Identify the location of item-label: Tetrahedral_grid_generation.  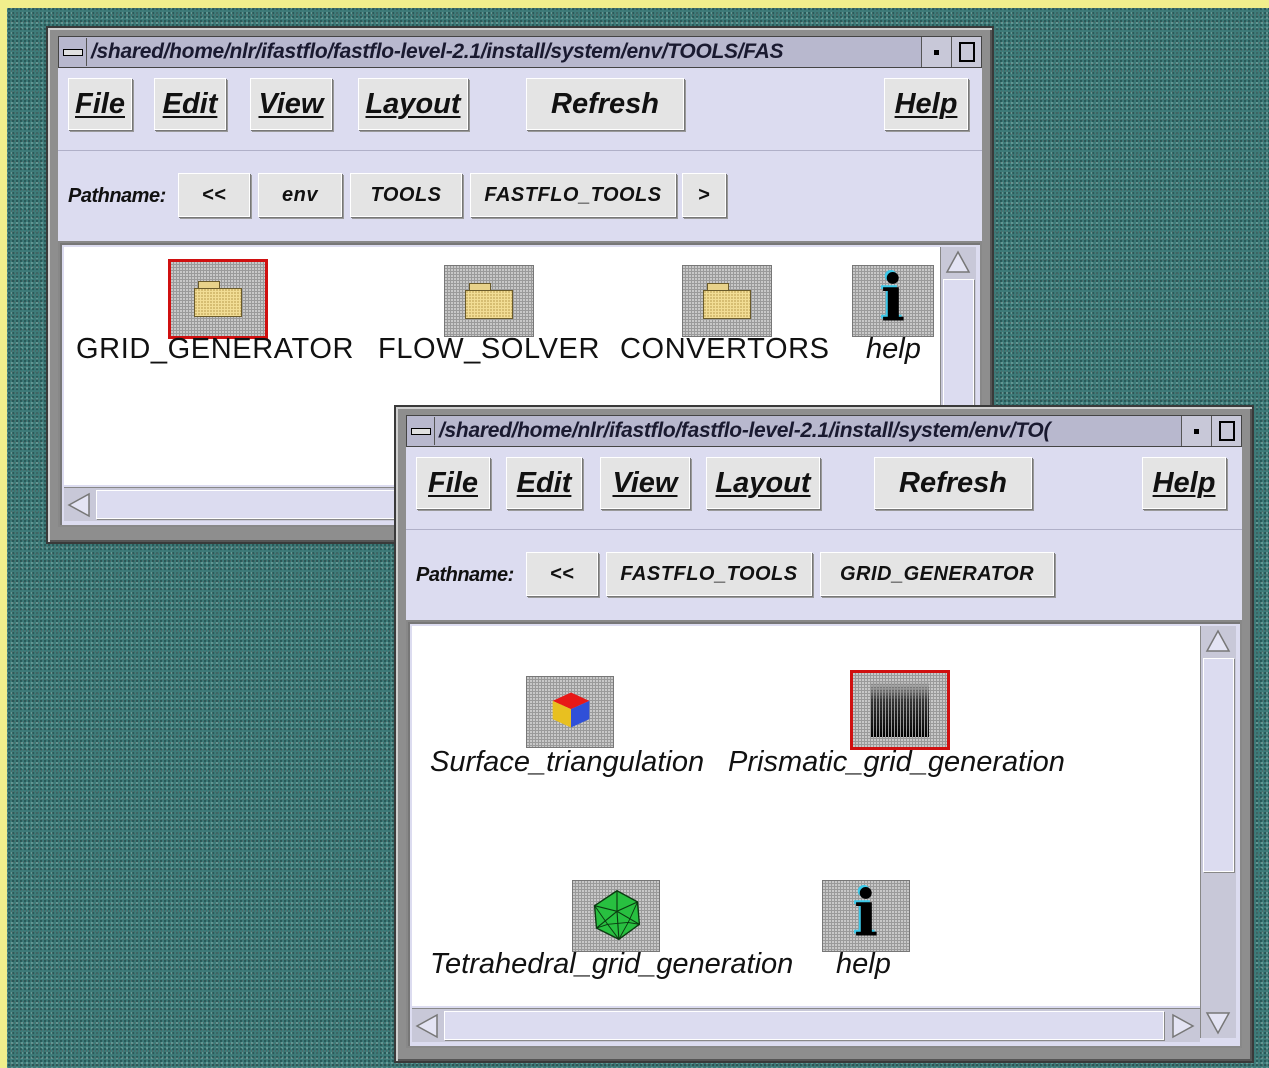
(612, 964).